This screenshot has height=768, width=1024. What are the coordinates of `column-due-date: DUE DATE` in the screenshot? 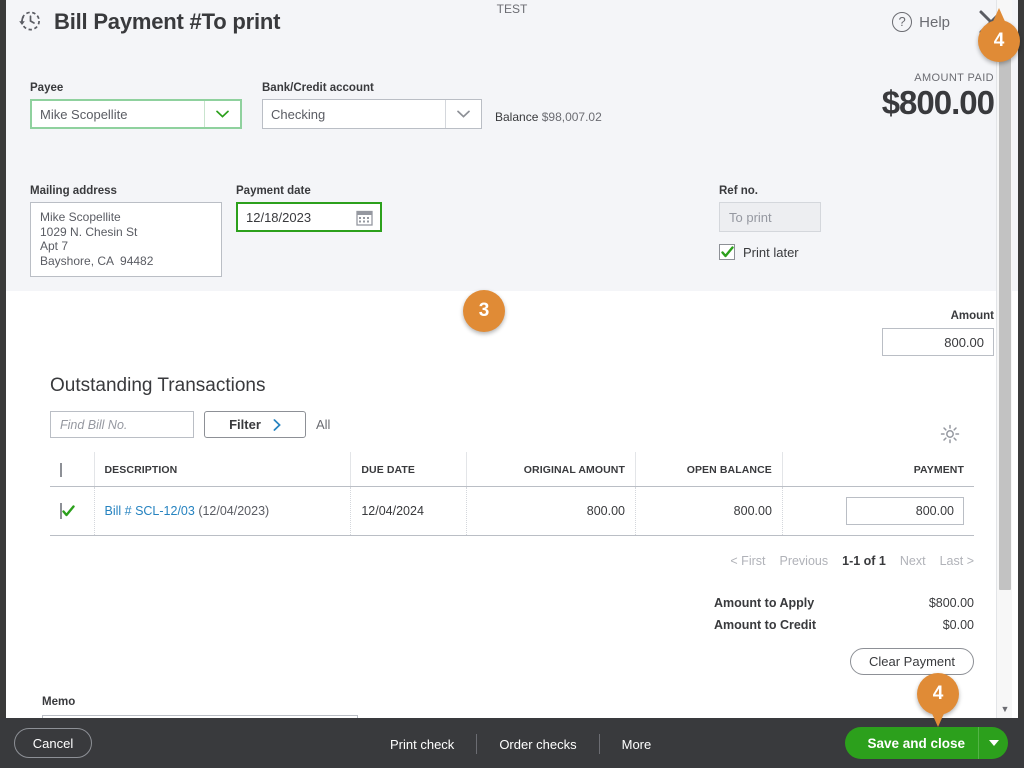 It's located at (408, 469).